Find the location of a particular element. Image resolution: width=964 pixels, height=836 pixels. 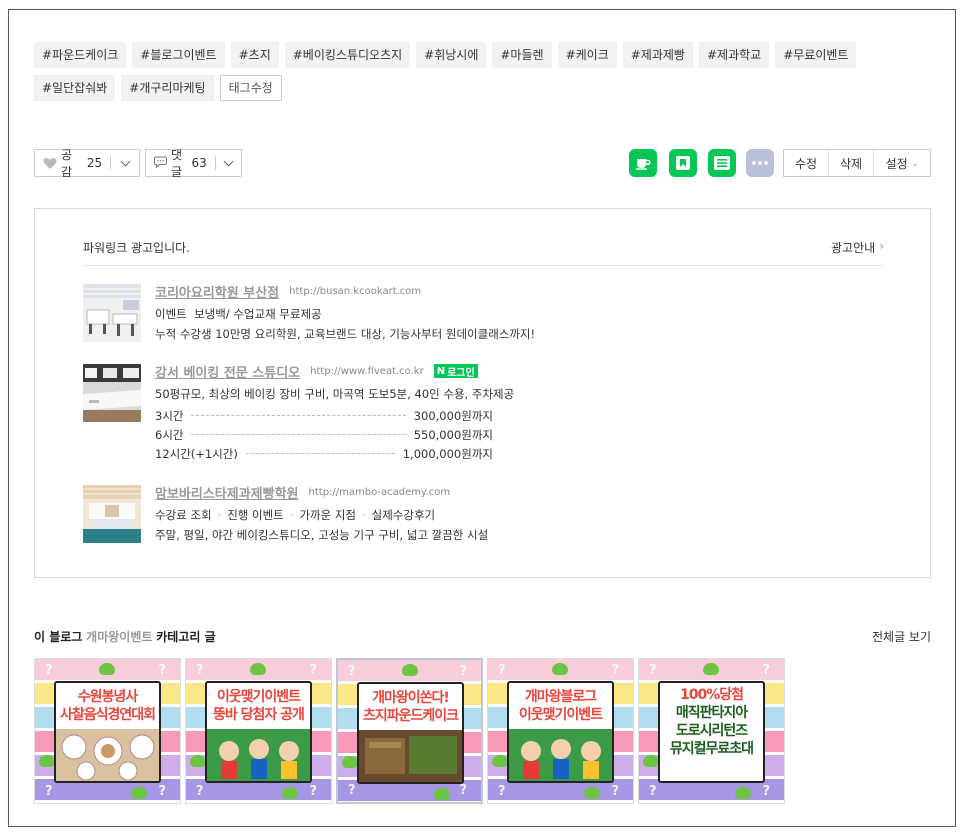

category-name-link: 개마왕이벤트 is located at coordinates (119, 637).